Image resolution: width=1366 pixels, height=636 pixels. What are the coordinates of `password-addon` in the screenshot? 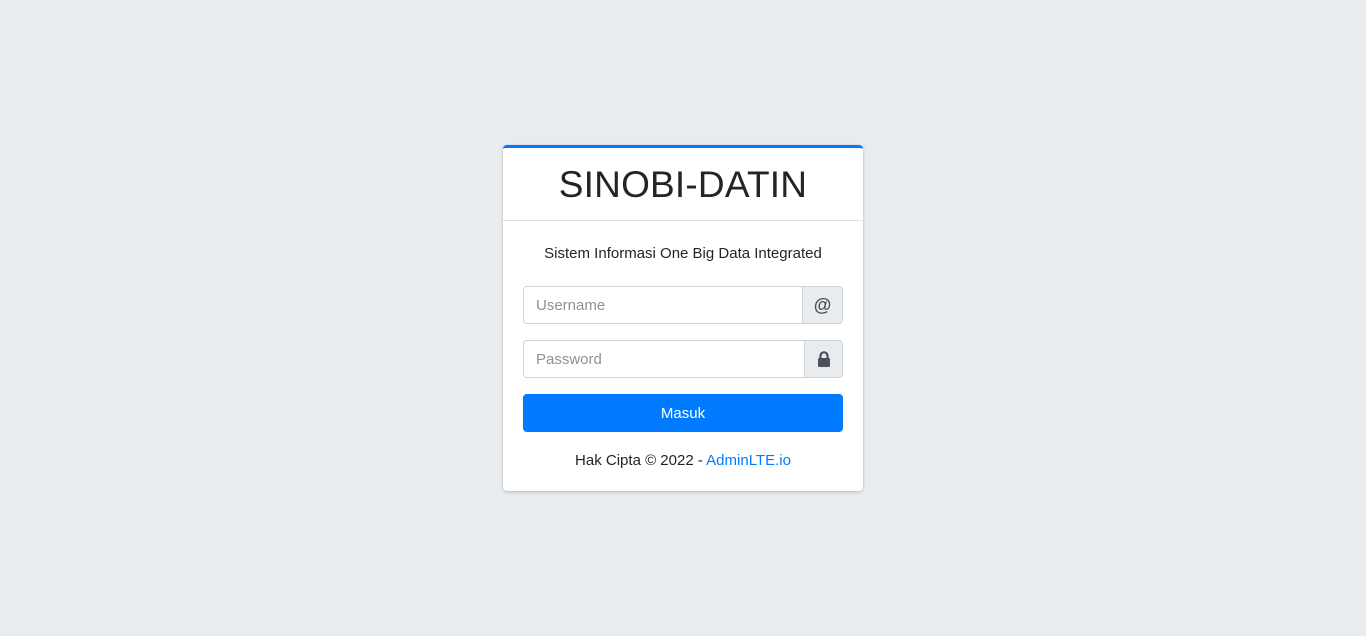 It's located at (823, 359).